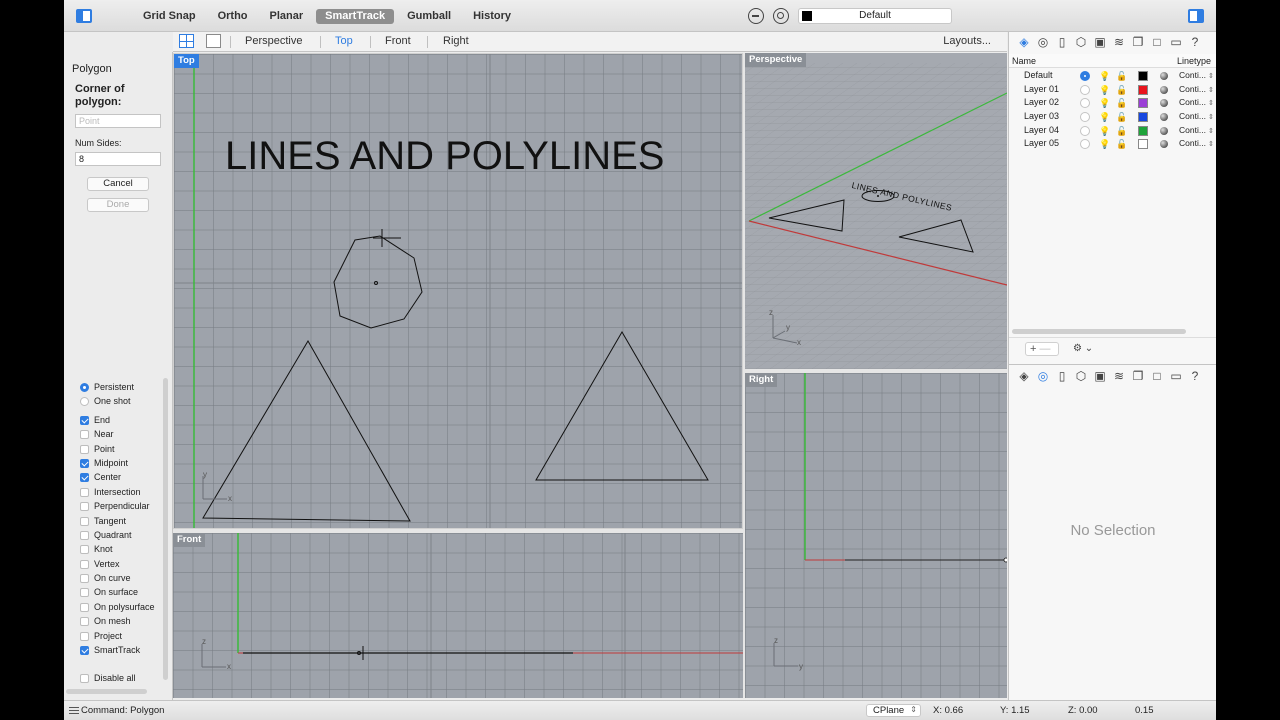  Describe the element at coordinates (398, 41) in the screenshot. I see `tab-front: Front` at that location.